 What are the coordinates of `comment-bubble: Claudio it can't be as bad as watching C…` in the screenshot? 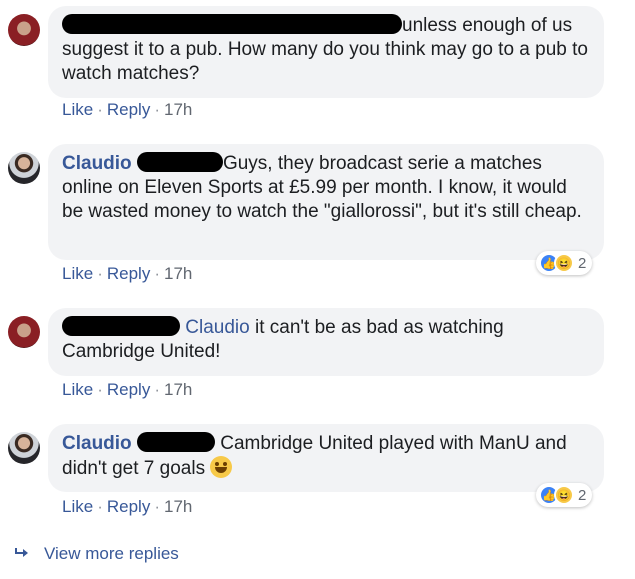 It's located at (326, 342).